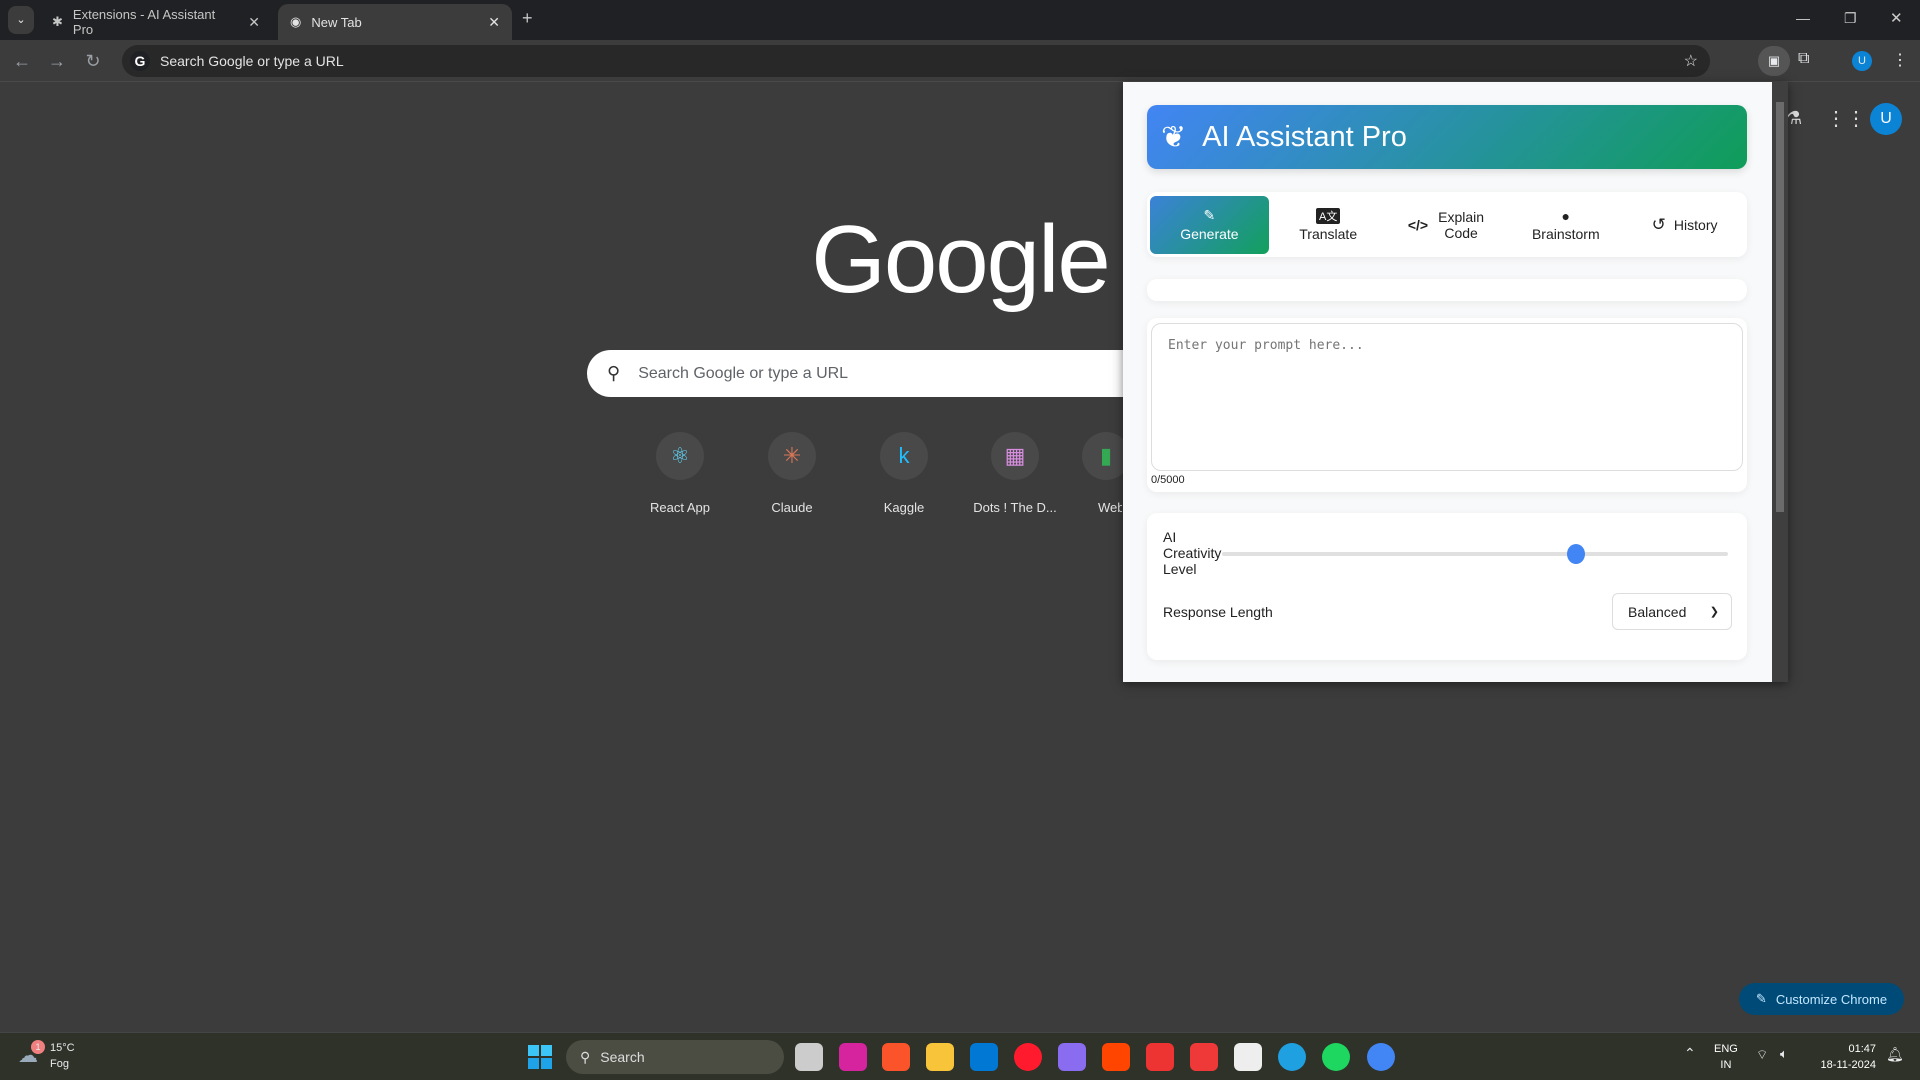  I want to click on magic-wand-icon: ✎, so click(1209, 215).